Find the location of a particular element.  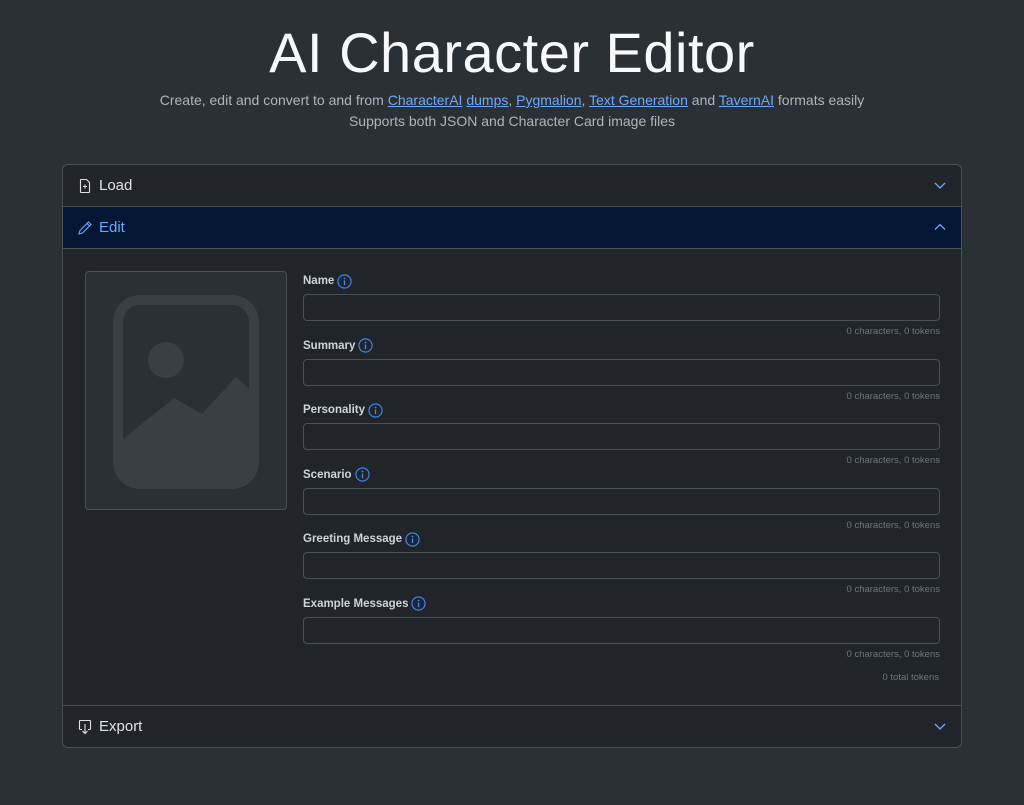

accordion-label-export: Export is located at coordinates (121, 726).